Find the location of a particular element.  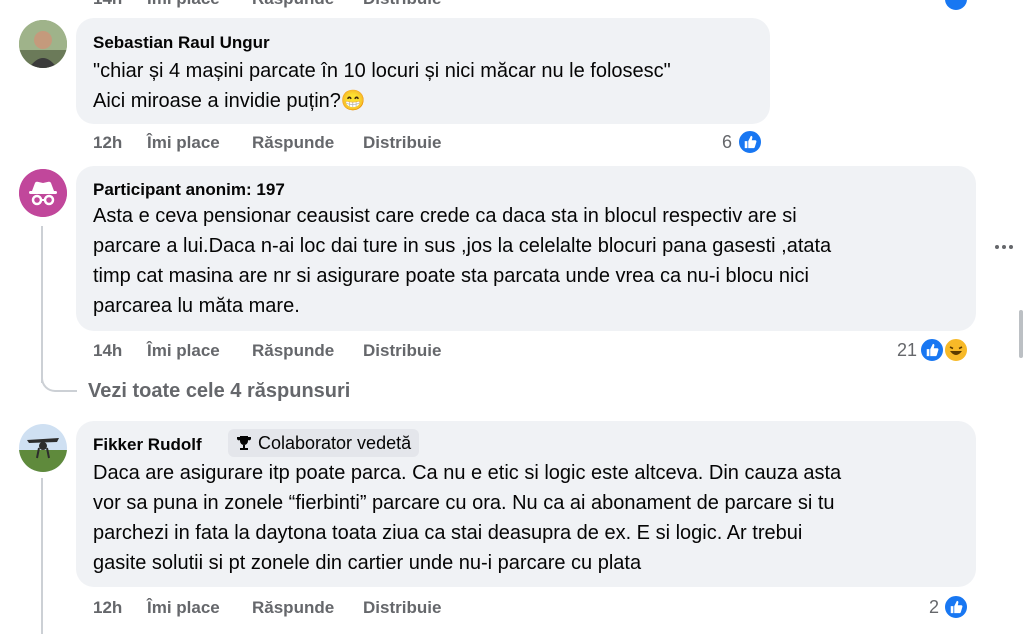

reaction-count: 2 is located at coordinates (934, 607).